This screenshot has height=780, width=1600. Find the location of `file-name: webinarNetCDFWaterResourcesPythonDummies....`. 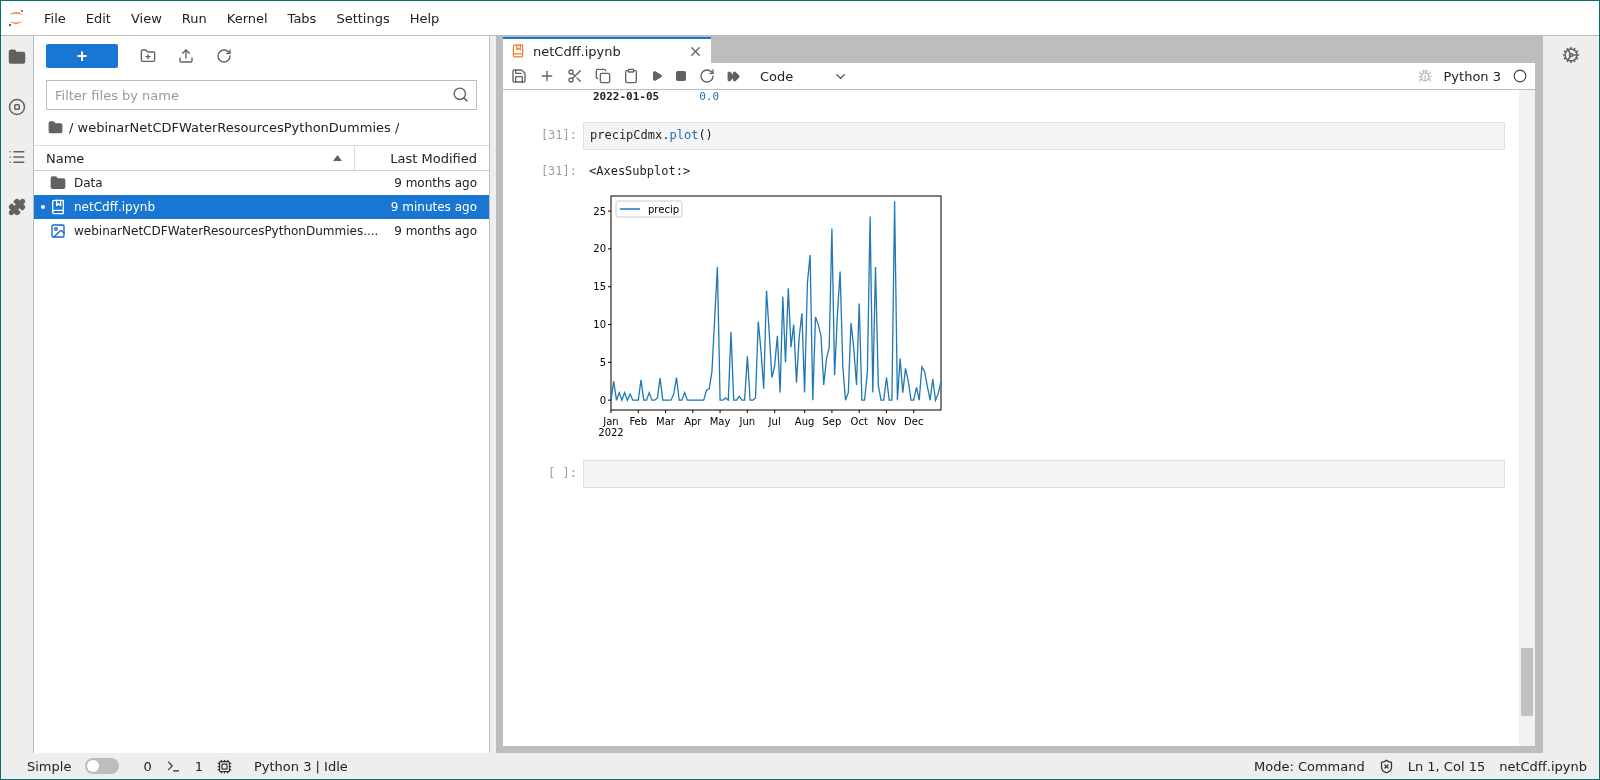

file-name: webinarNetCDFWaterResourcesPythonDummies.... is located at coordinates (227, 231).